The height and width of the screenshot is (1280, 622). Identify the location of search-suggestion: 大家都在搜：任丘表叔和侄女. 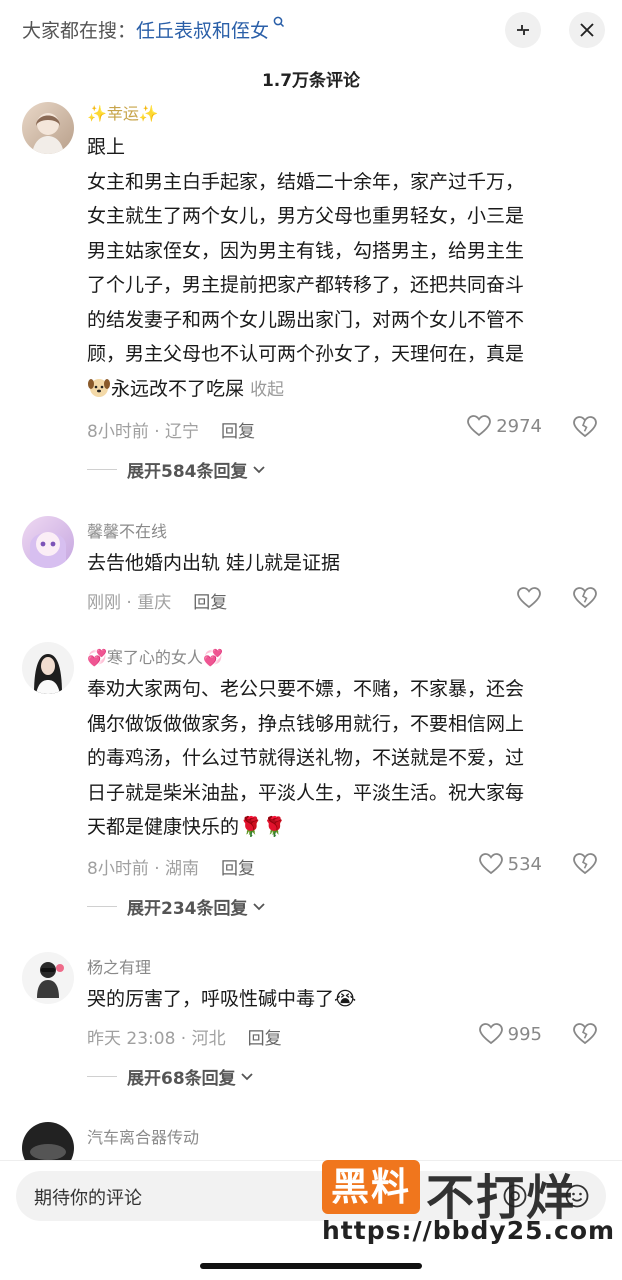
(153, 29).